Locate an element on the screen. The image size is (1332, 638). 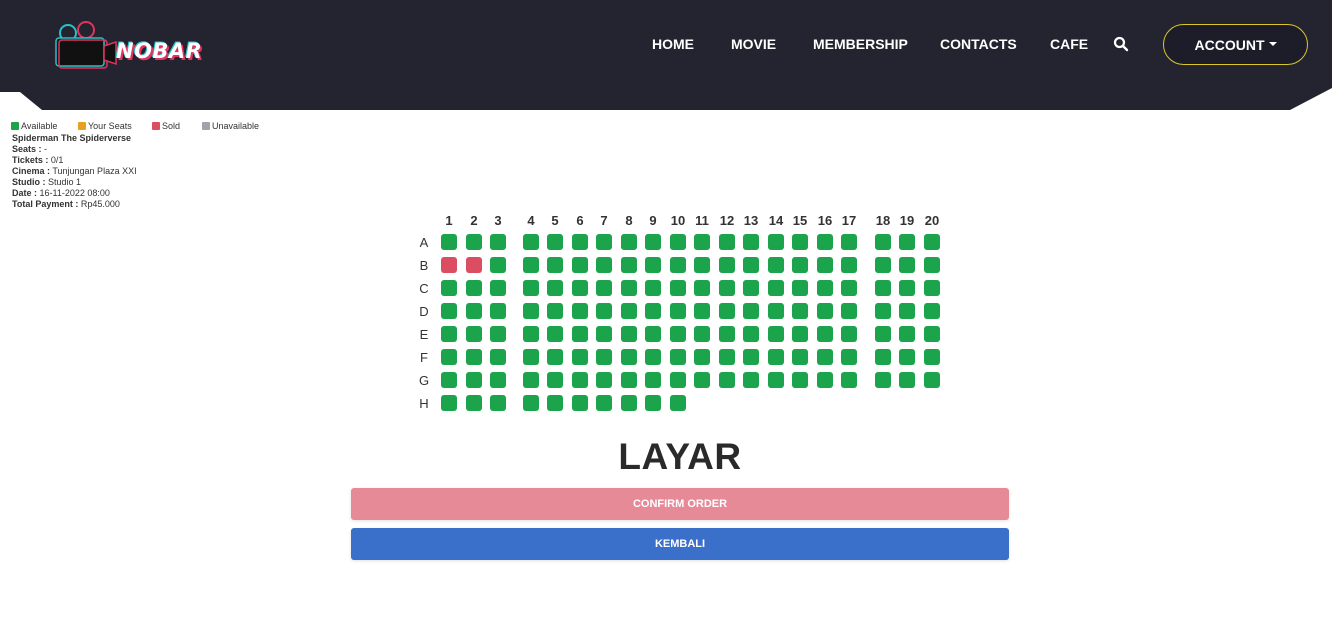
seat-c20 is located at coordinates (932, 288).